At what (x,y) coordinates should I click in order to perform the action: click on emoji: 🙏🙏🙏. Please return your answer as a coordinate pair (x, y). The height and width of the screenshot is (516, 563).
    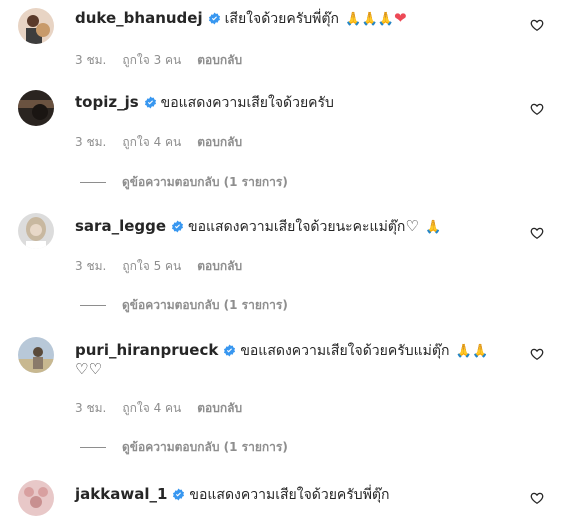
    Looking at the image, I should click on (369, 19).